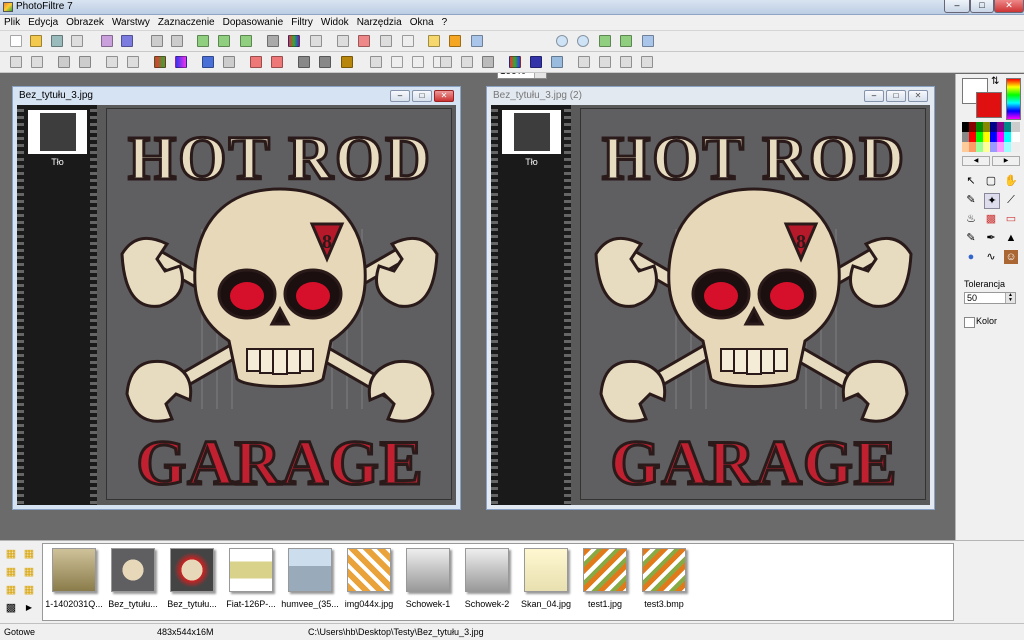 This screenshot has height=640, width=1024. Describe the element at coordinates (316, 41) in the screenshot. I see `histogram-icon` at that location.